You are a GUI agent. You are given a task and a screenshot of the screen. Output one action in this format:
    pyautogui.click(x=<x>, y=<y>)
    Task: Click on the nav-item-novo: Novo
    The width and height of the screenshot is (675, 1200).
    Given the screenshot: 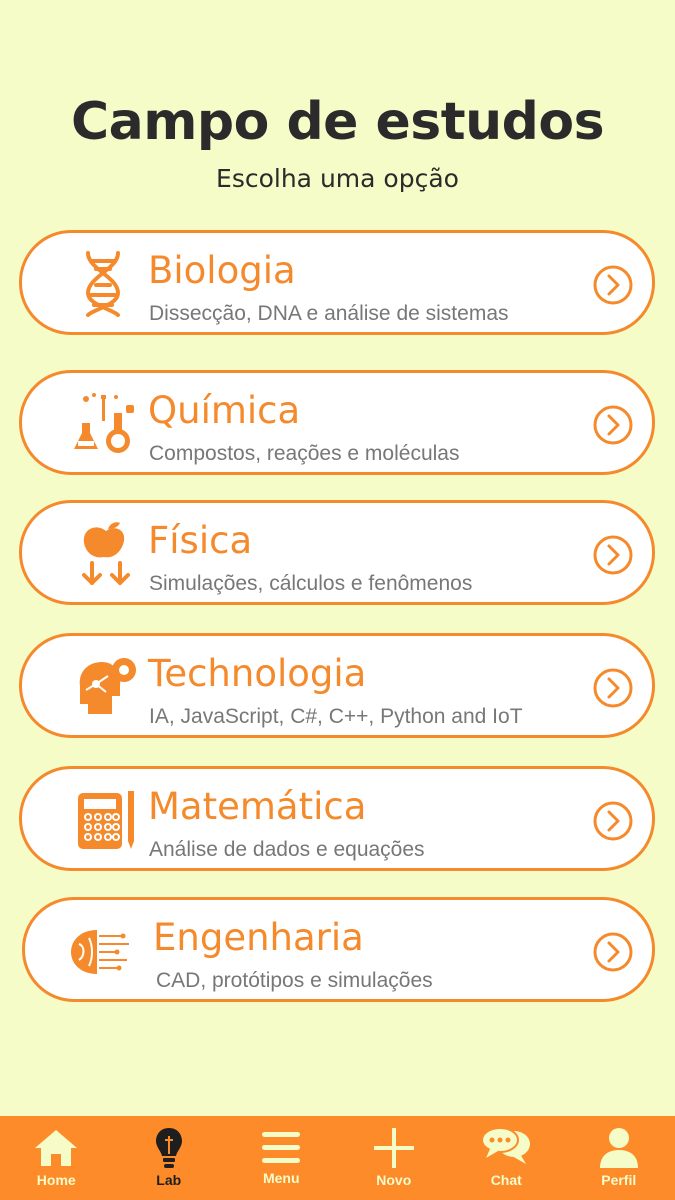 What is the action you would take?
    pyautogui.click(x=394, y=1158)
    